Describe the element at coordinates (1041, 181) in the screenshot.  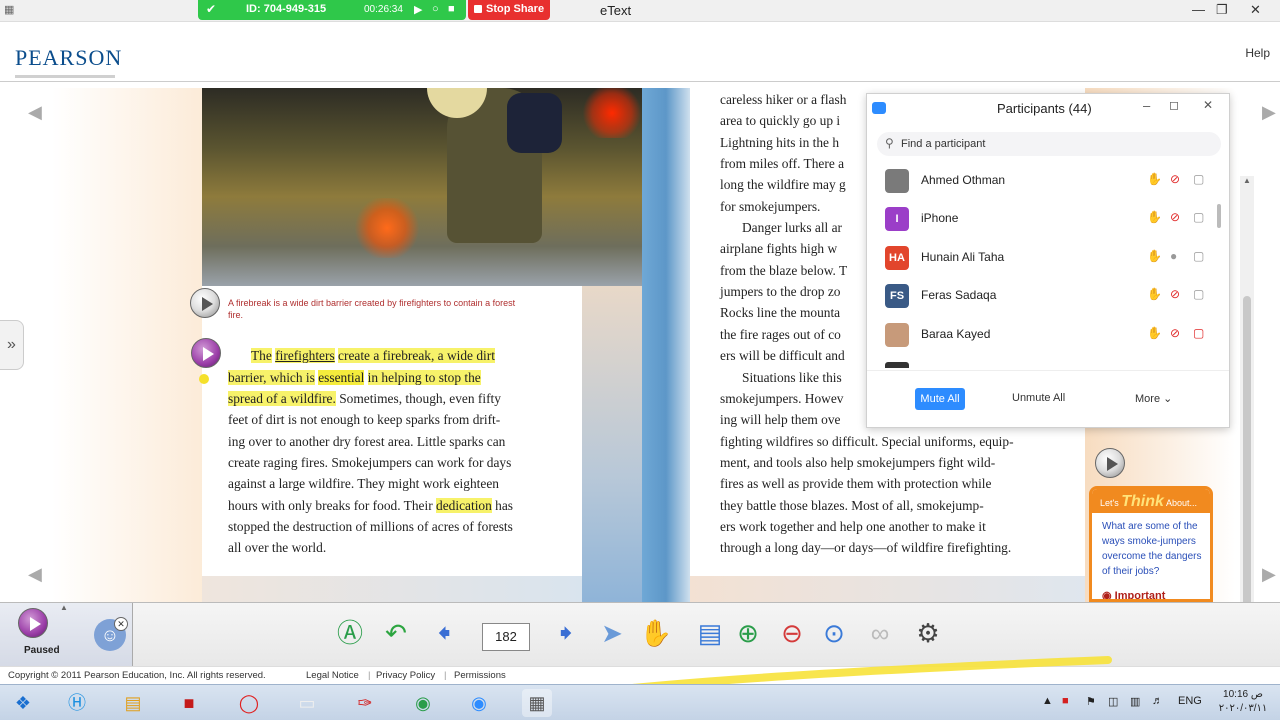
I see `participant-row: Ahmed Othman ✋ ⊘ ▢` at that location.